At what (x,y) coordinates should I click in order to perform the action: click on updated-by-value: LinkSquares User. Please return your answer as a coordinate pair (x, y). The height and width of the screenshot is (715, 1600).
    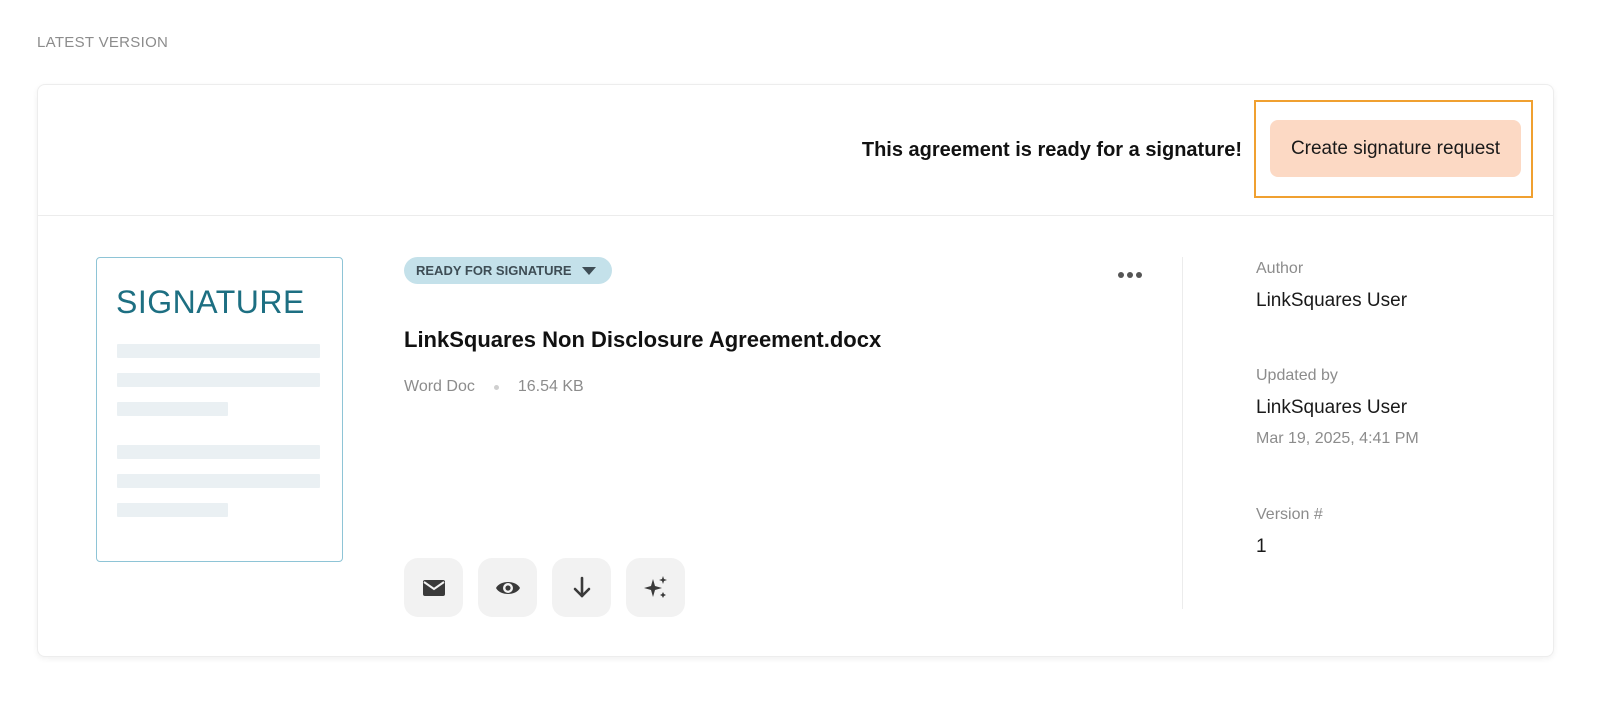
    Looking at the image, I should click on (1332, 407).